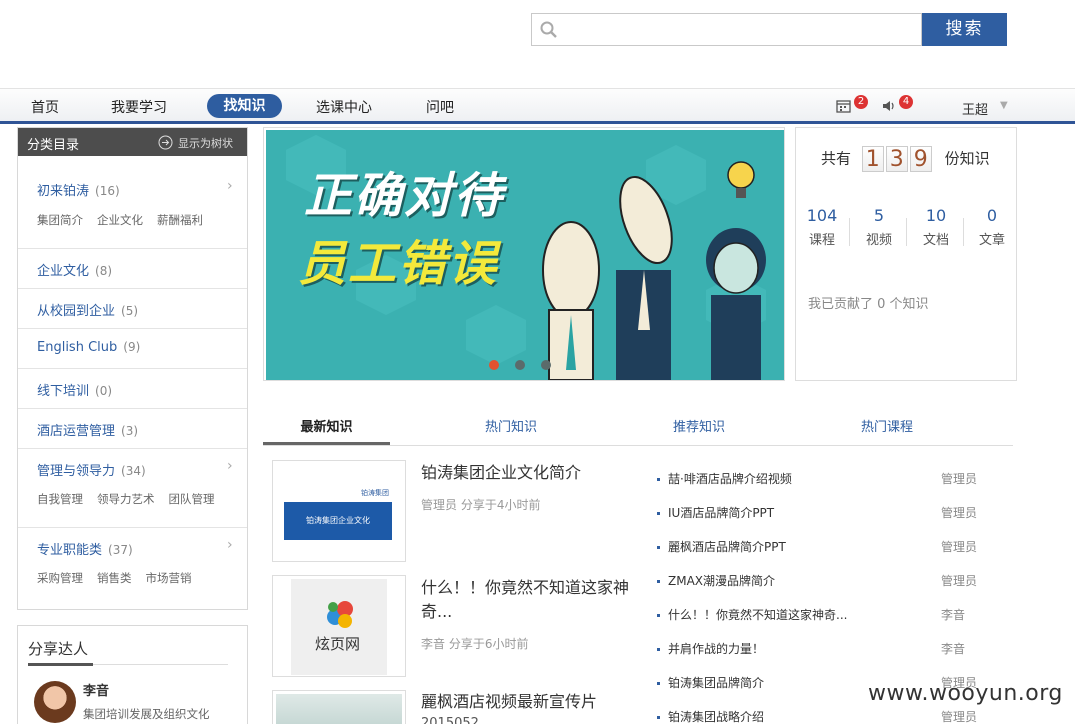 This screenshot has width=1075, height=724. I want to click on stat-videos: 5 视频, so click(879, 227).